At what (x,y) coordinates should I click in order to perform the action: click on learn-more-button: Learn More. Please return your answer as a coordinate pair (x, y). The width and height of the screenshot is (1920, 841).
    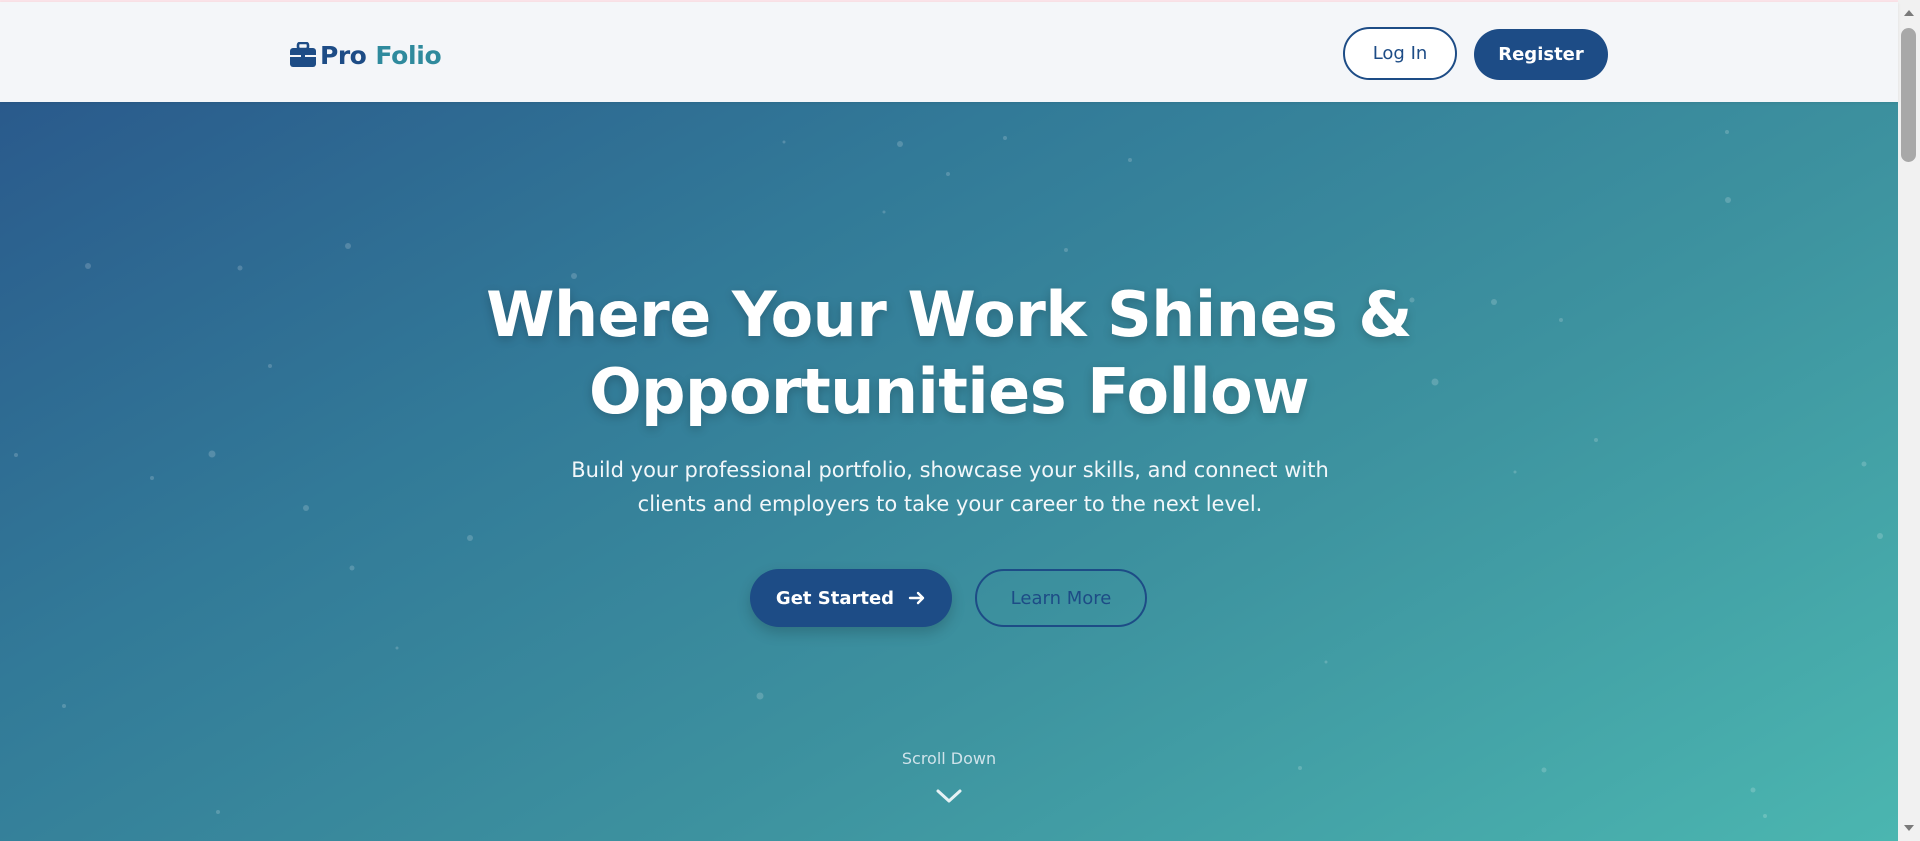
    Looking at the image, I should click on (1061, 598).